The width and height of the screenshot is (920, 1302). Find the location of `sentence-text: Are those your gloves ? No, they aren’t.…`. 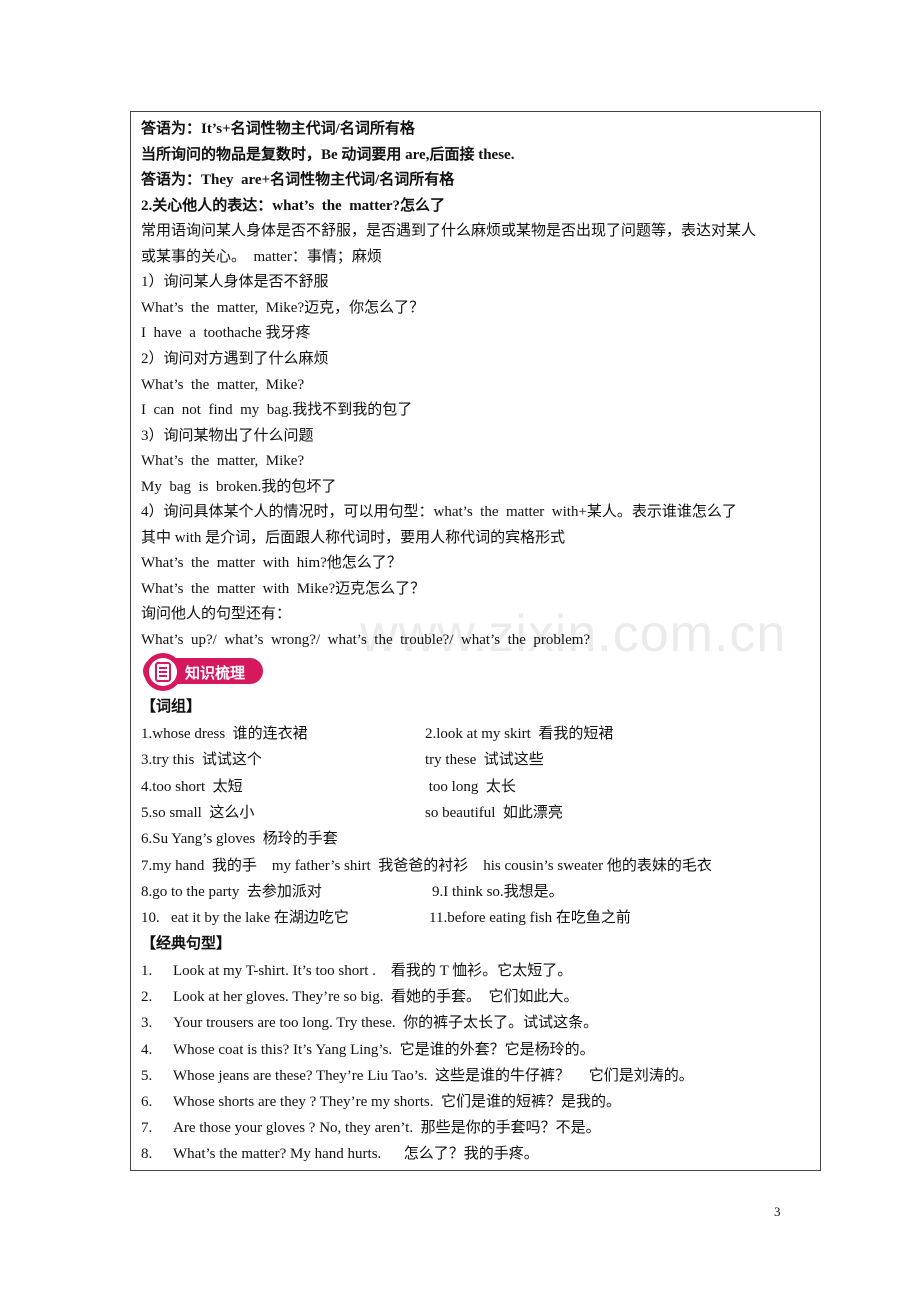

sentence-text: Are those your gloves ? No, they aren’t.… is located at coordinates (387, 1128).